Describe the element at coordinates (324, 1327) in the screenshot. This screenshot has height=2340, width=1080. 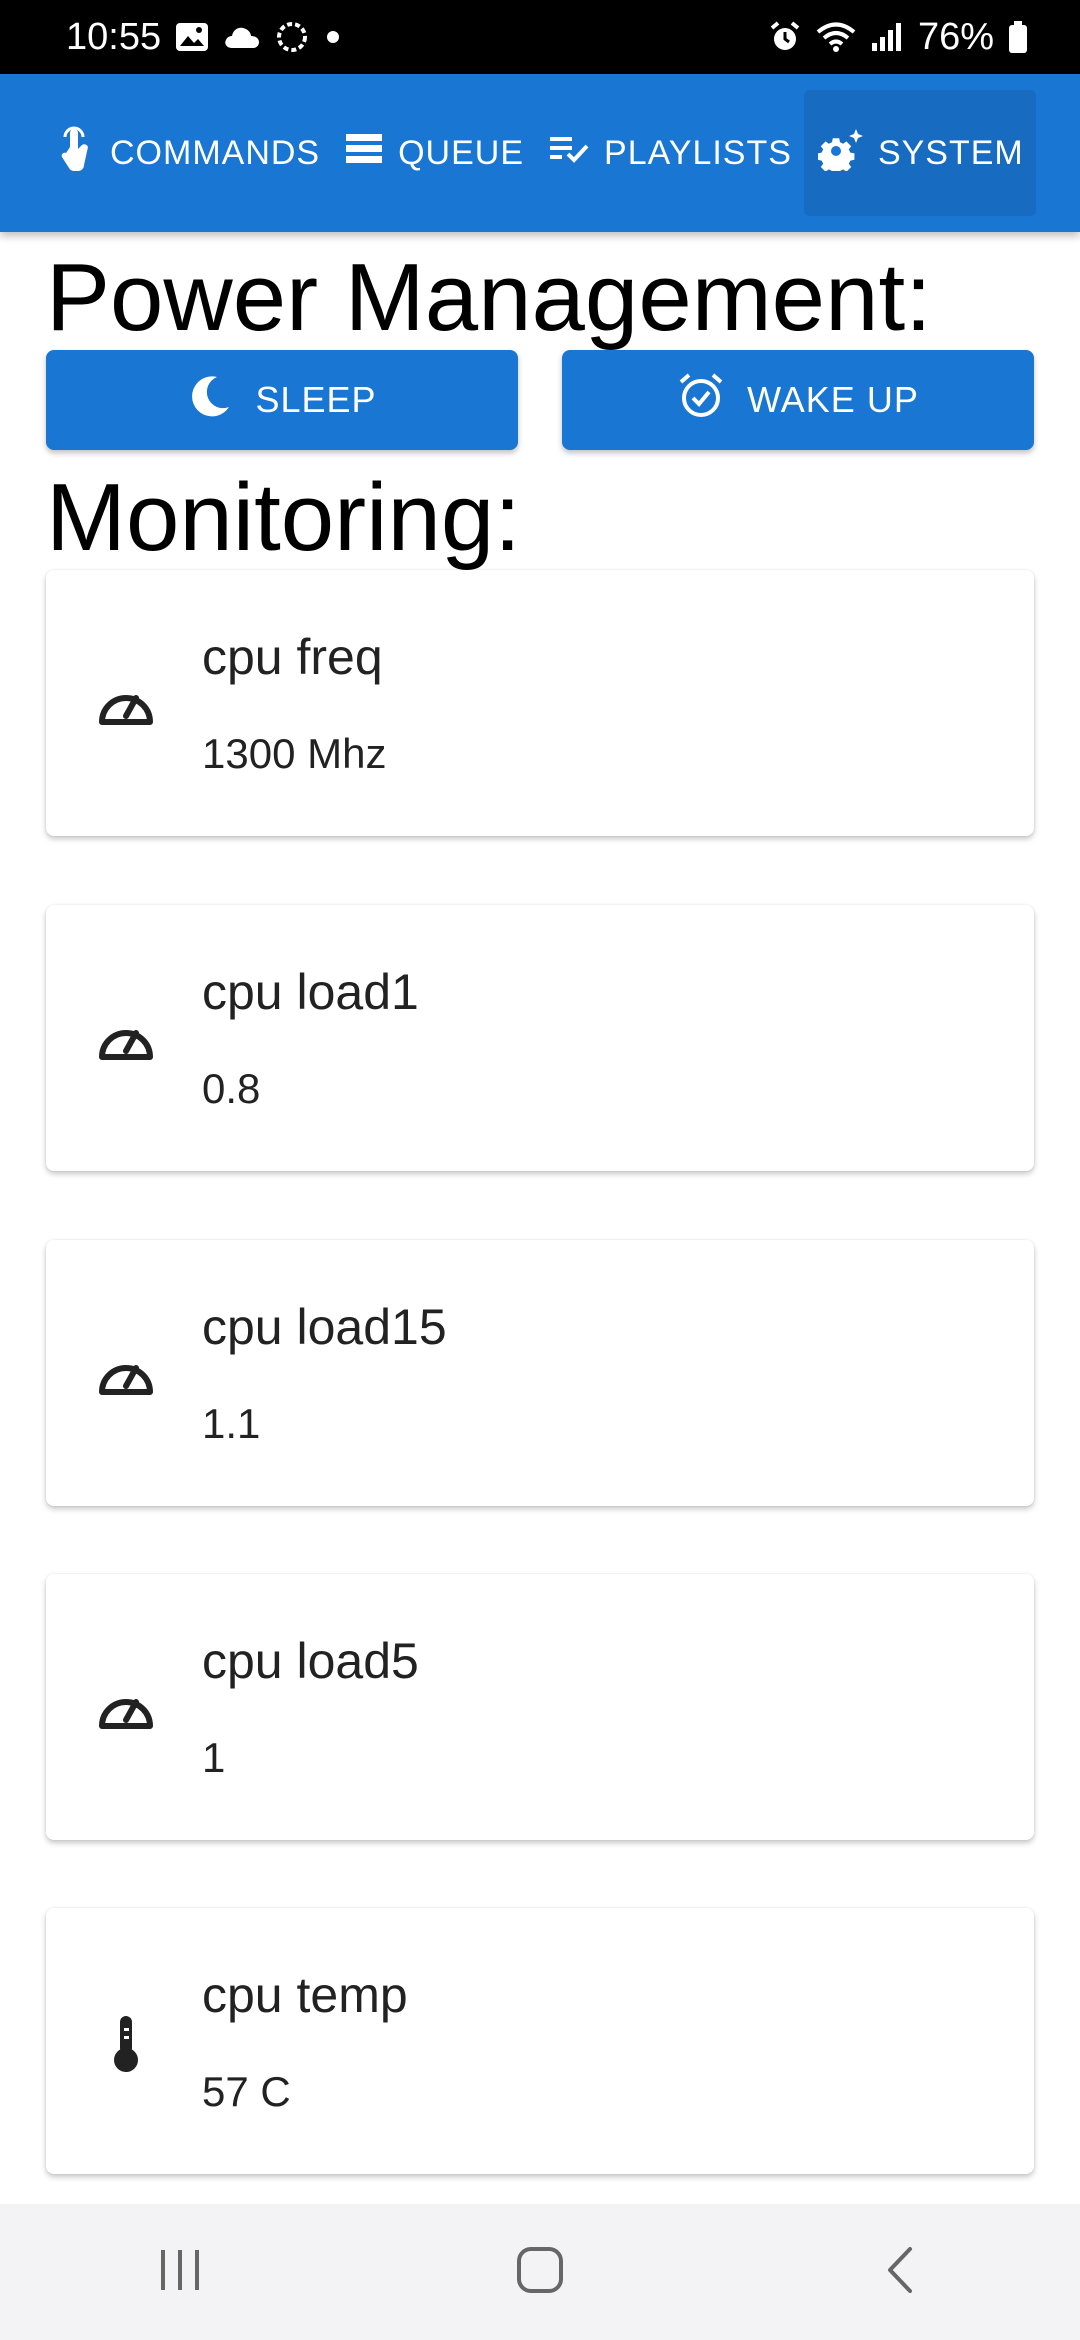
I see `card-title: cpu load15` at that location.